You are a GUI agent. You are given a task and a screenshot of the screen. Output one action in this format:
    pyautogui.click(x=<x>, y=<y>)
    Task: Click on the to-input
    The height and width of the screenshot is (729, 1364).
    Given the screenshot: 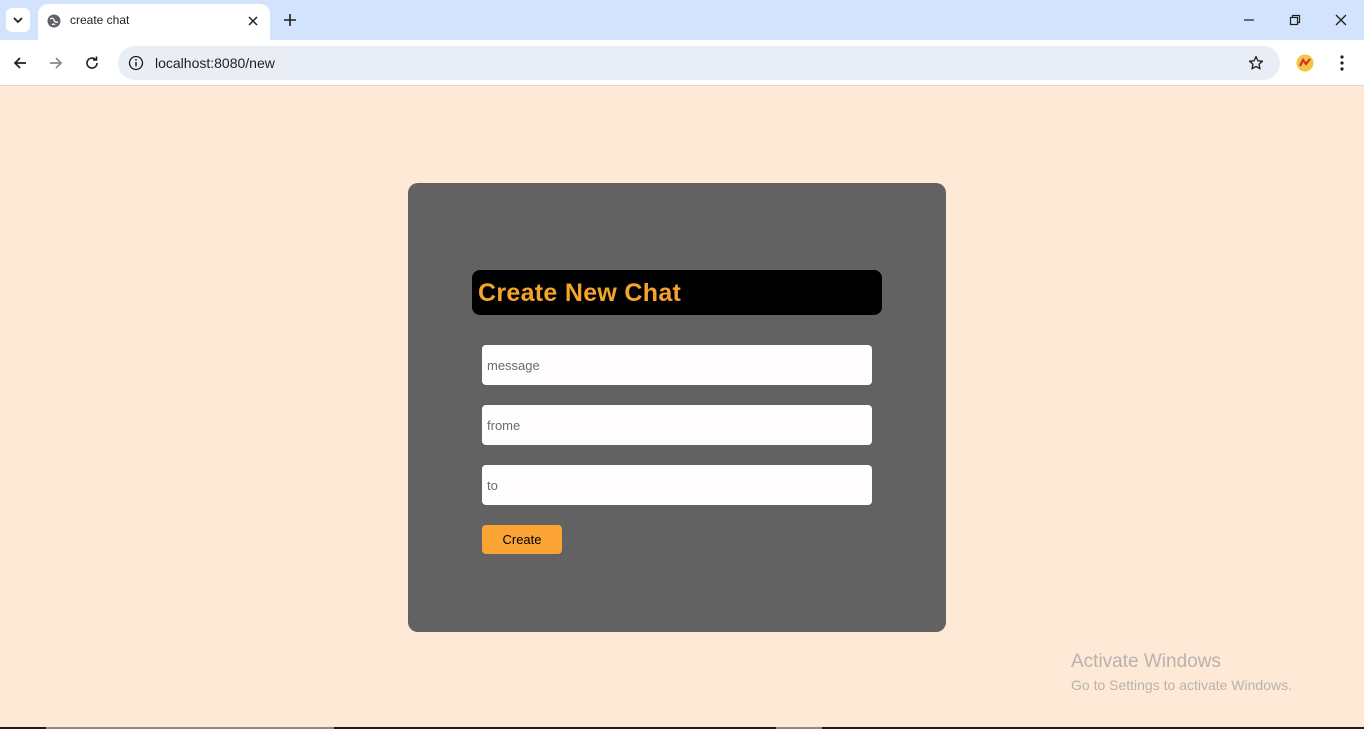 What is the action you would take?
    pyautogui.click(x=677, y=485)
    